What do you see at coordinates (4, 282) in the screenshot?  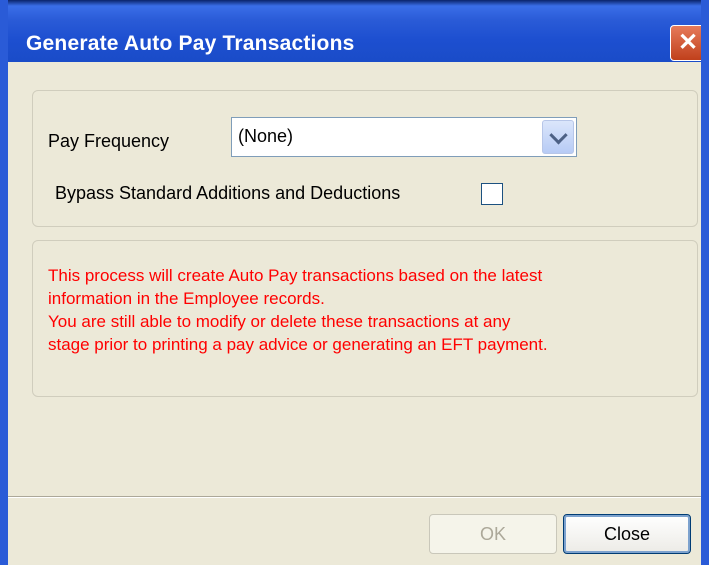 I see `window-frame-left` at bounding box center [4, 282].